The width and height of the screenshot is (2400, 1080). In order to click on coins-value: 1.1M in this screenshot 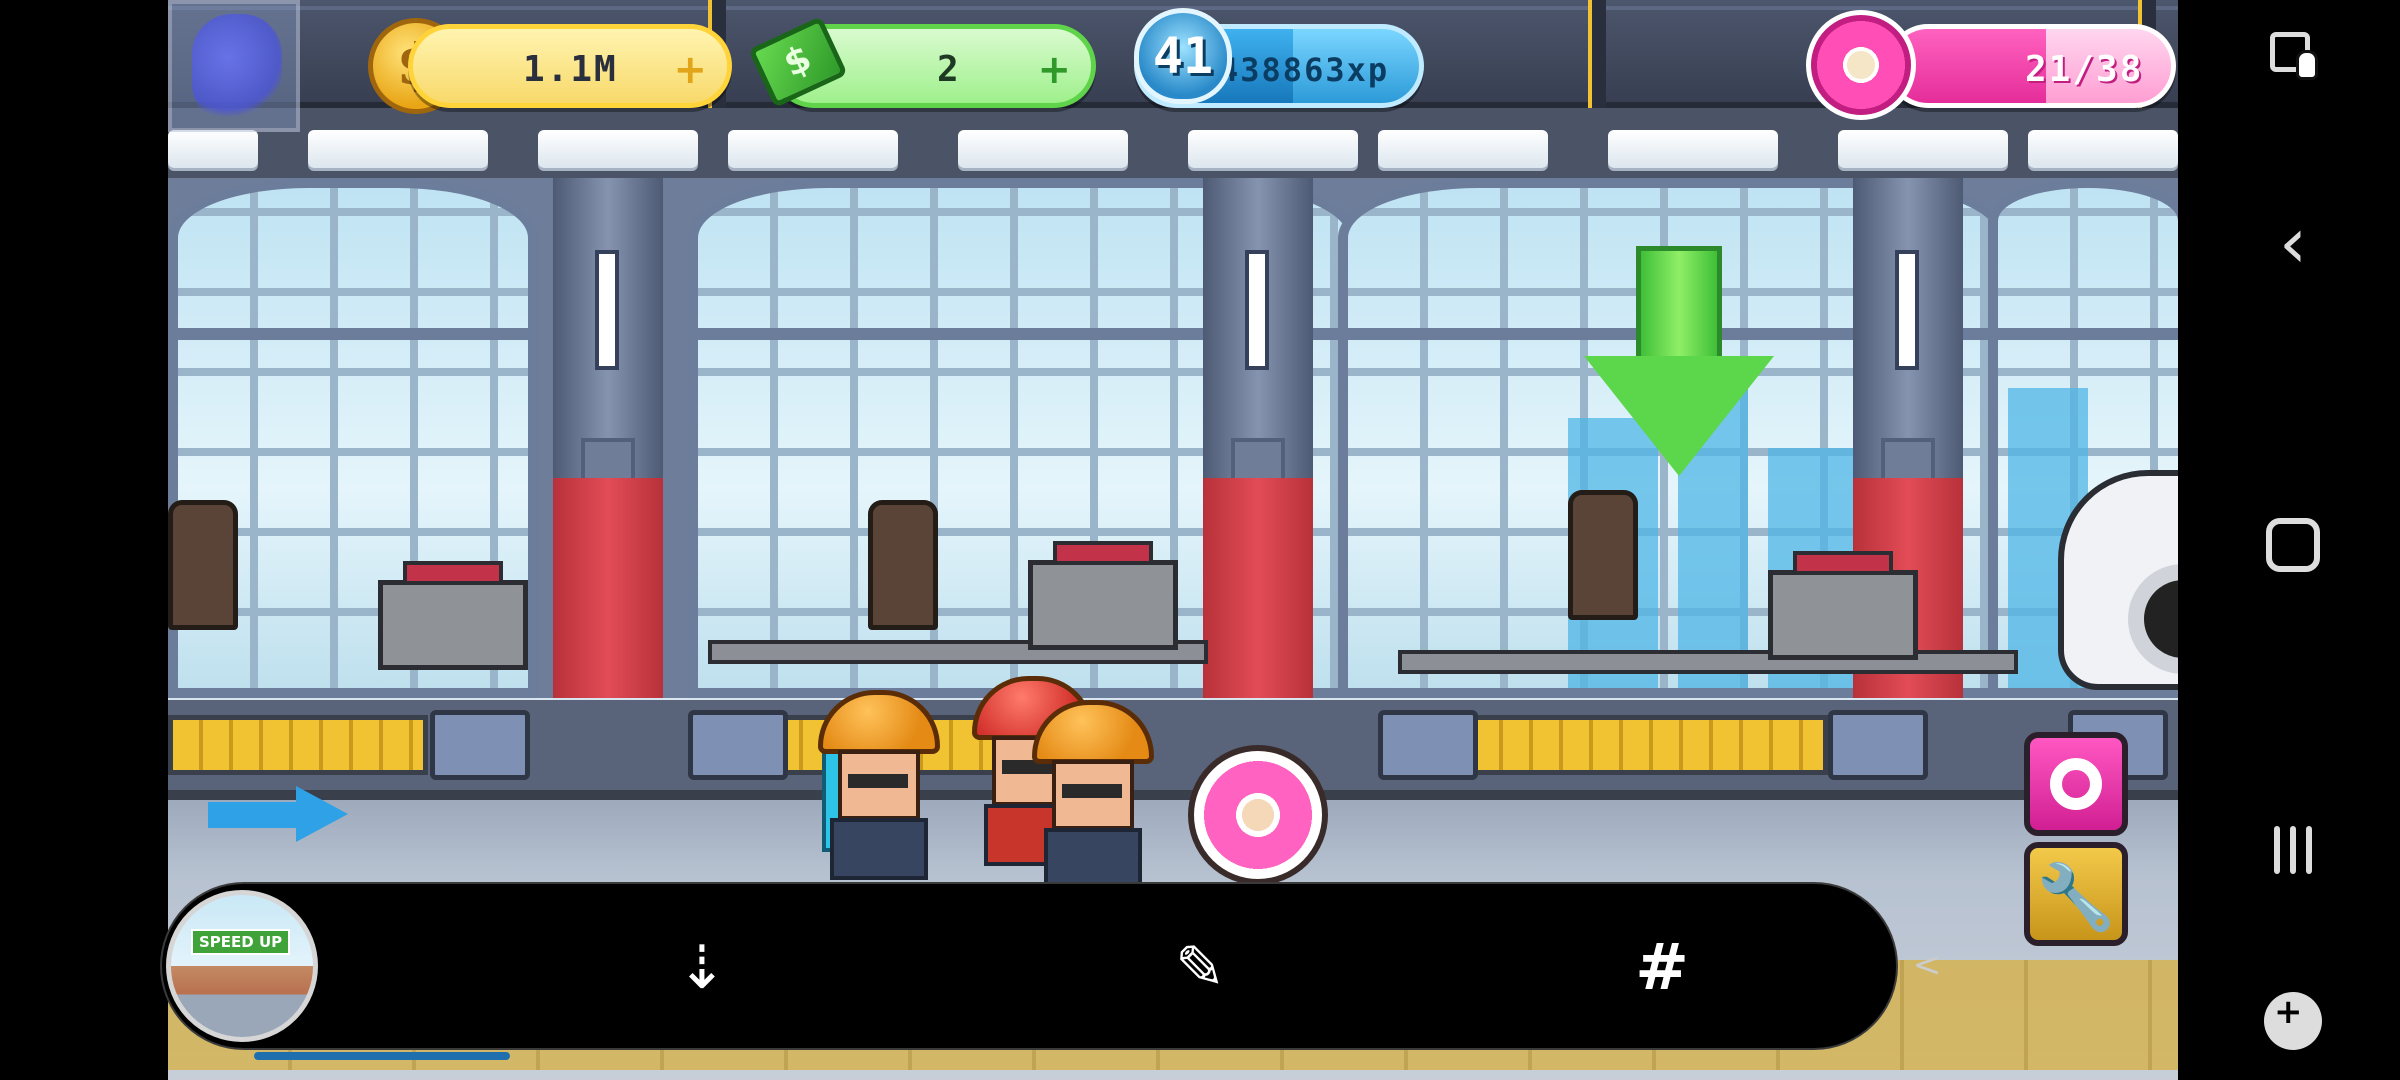, I will do `click(570, 69)`.